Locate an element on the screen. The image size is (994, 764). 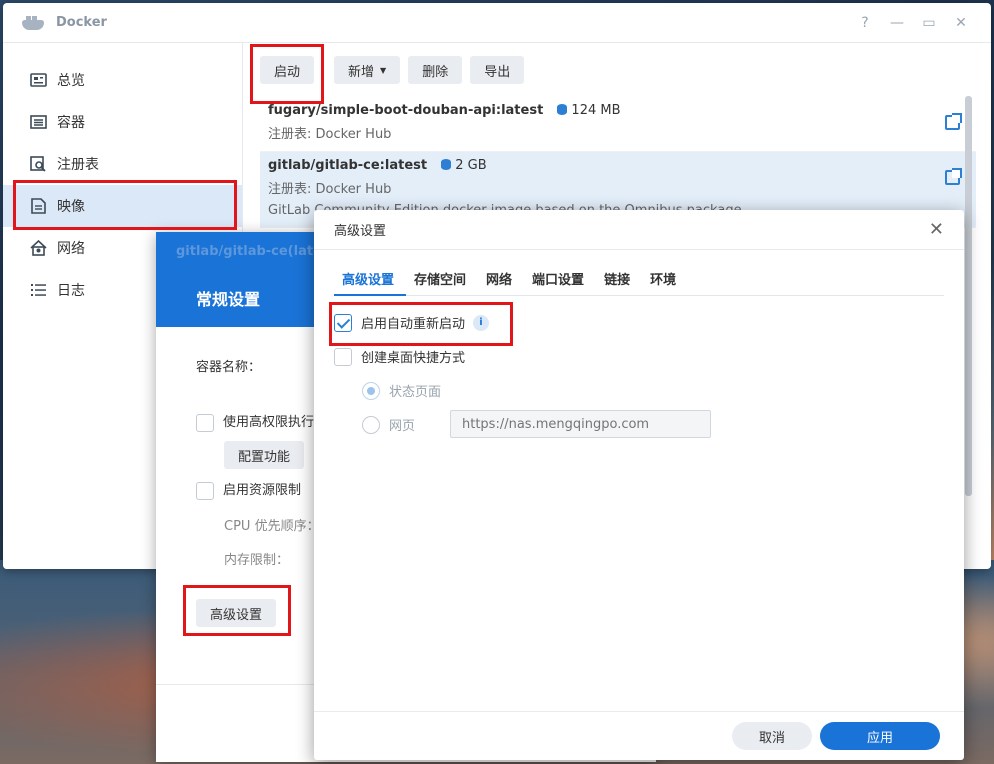
image-name: gitlab/gitlab-ce:latest is located at coordinates (348, 165).